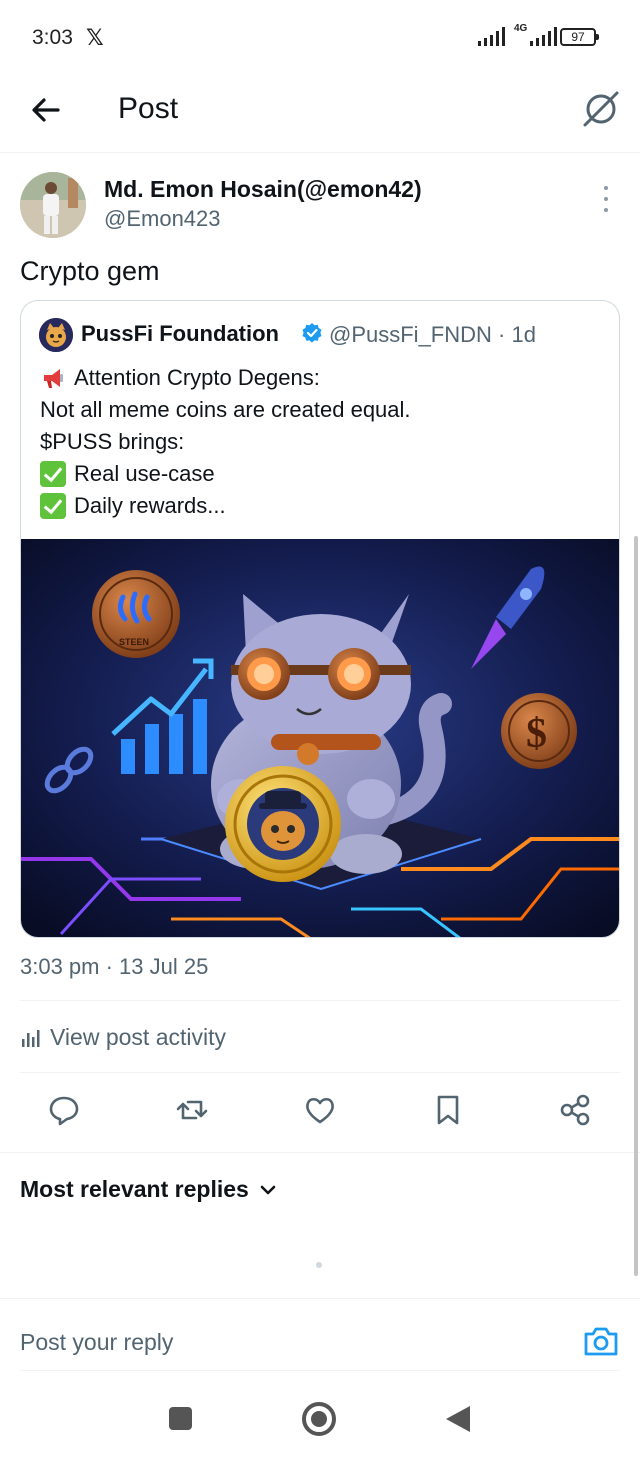 The image size is (640, 1458). I want to click on author-name: Md. Emon Hosain(@emon42), so click(263, 189).